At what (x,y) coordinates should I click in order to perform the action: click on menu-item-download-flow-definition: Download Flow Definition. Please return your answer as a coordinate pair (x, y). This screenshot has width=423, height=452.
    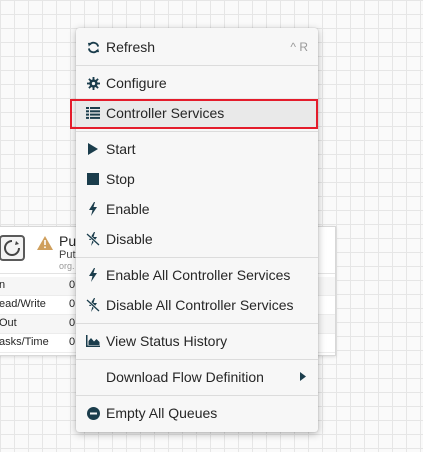
    Looking at the image, I should click on (197, 377).